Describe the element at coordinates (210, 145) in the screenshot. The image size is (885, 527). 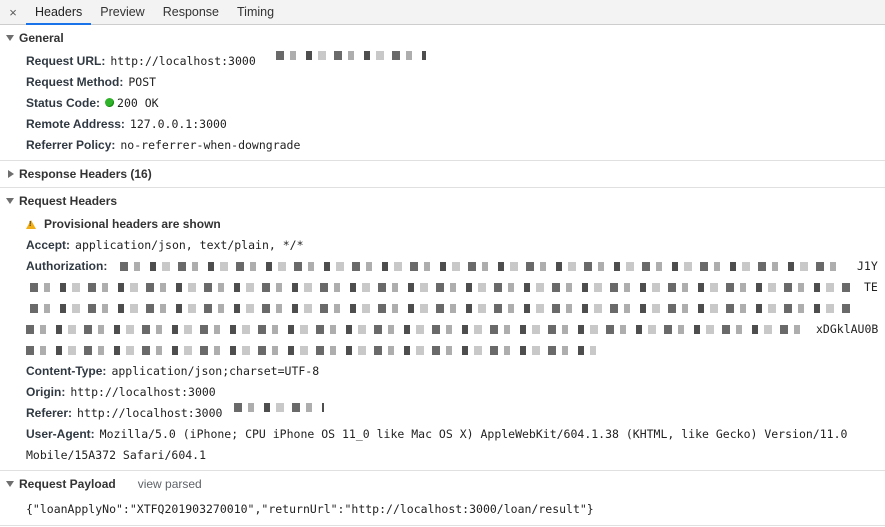
I see `referrer-policy-value: no-referrer-when-downgrade` at that location.